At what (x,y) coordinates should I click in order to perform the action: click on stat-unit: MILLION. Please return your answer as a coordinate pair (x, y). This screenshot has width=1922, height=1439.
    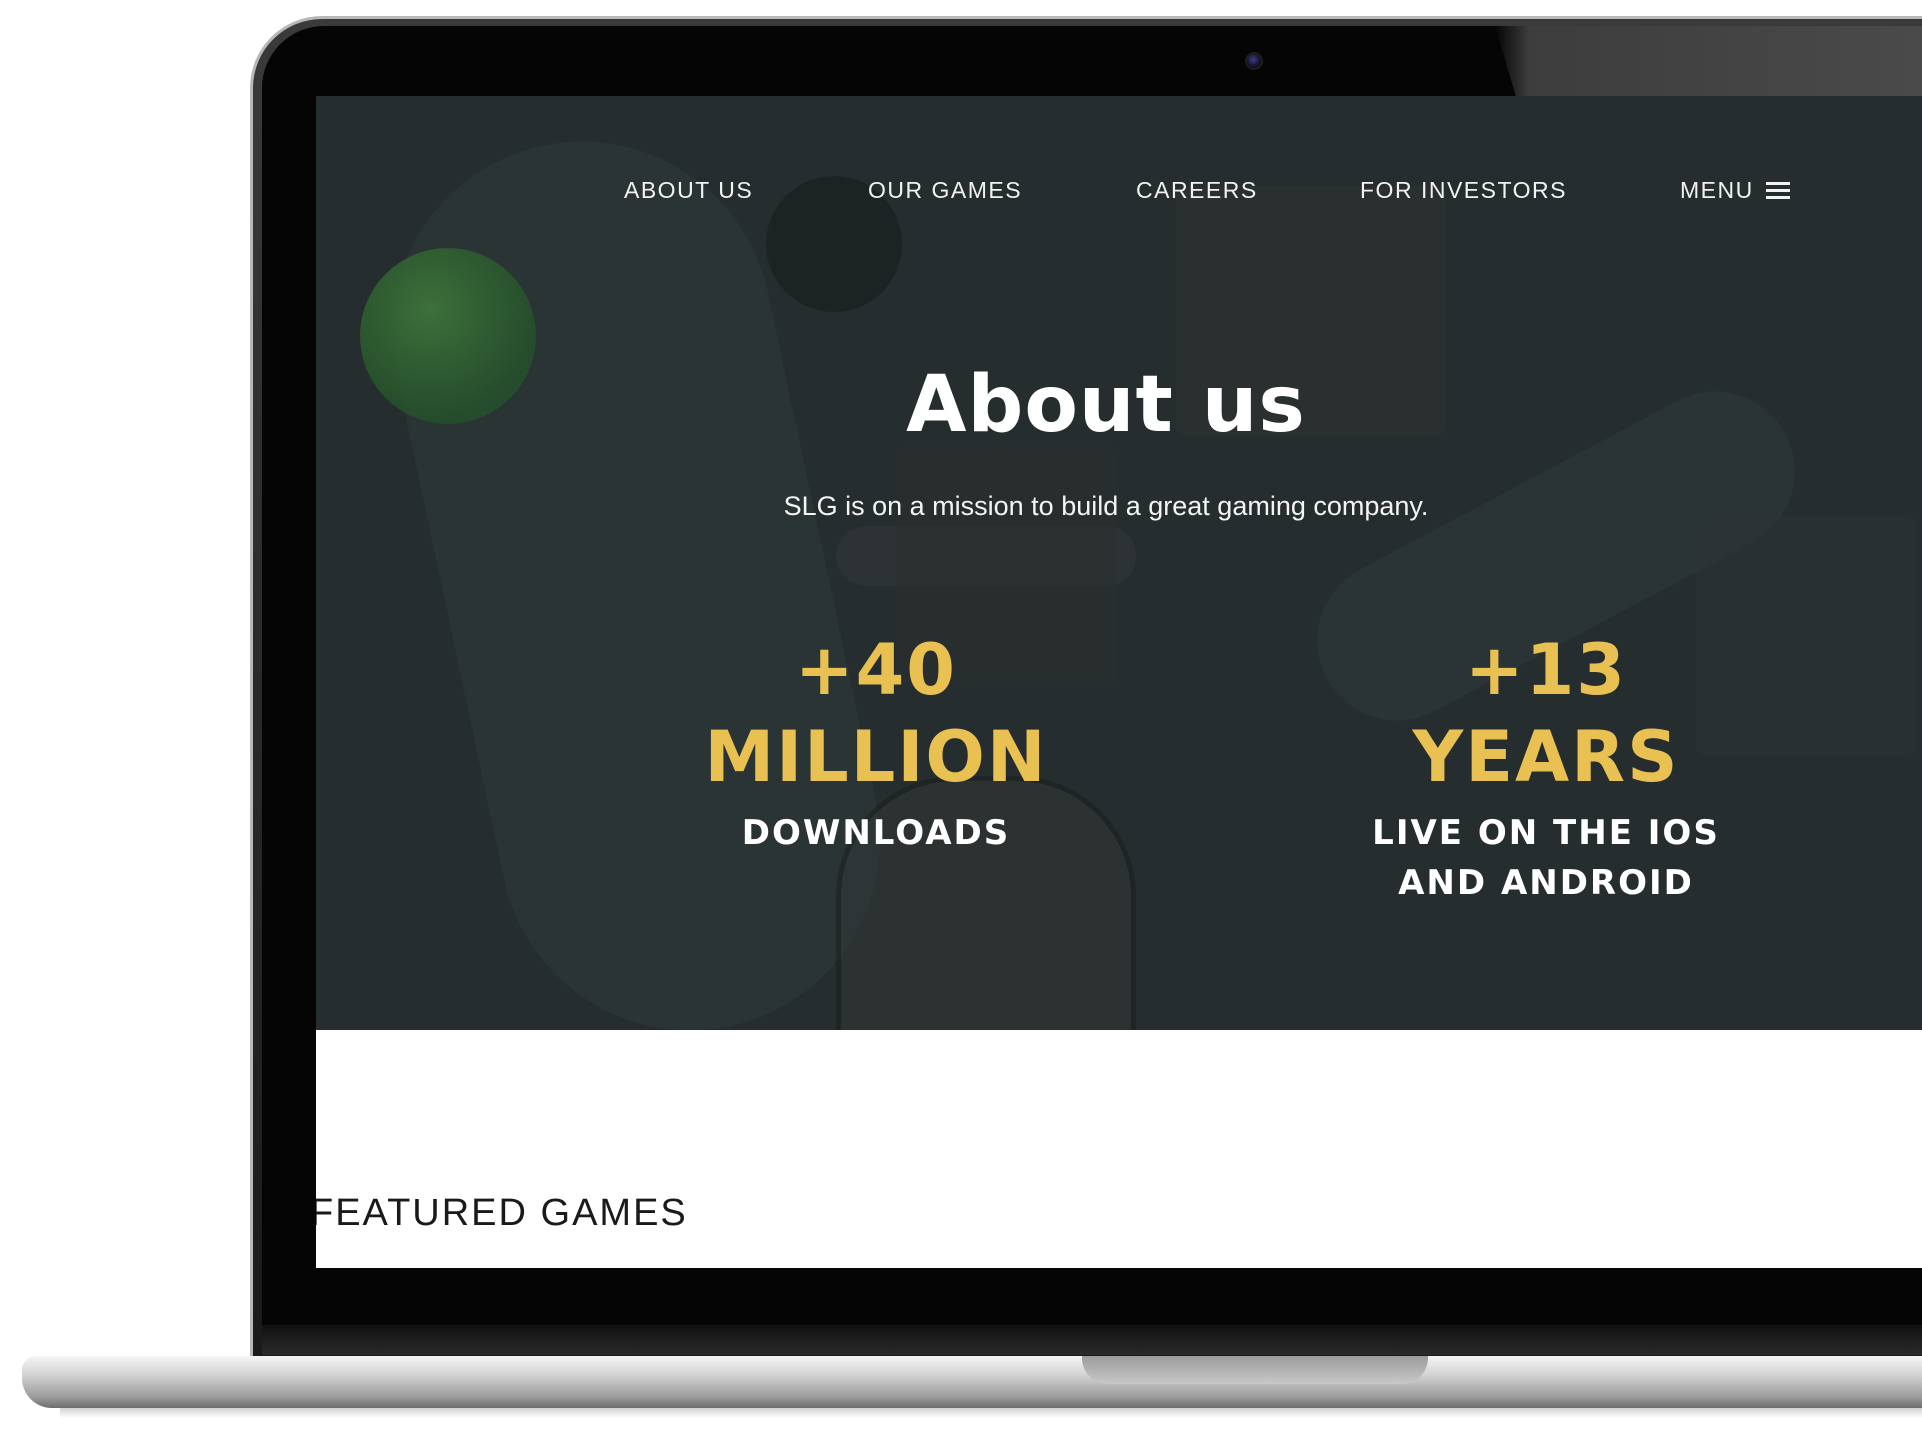
    Looking at the image, I should click on (876, 757).